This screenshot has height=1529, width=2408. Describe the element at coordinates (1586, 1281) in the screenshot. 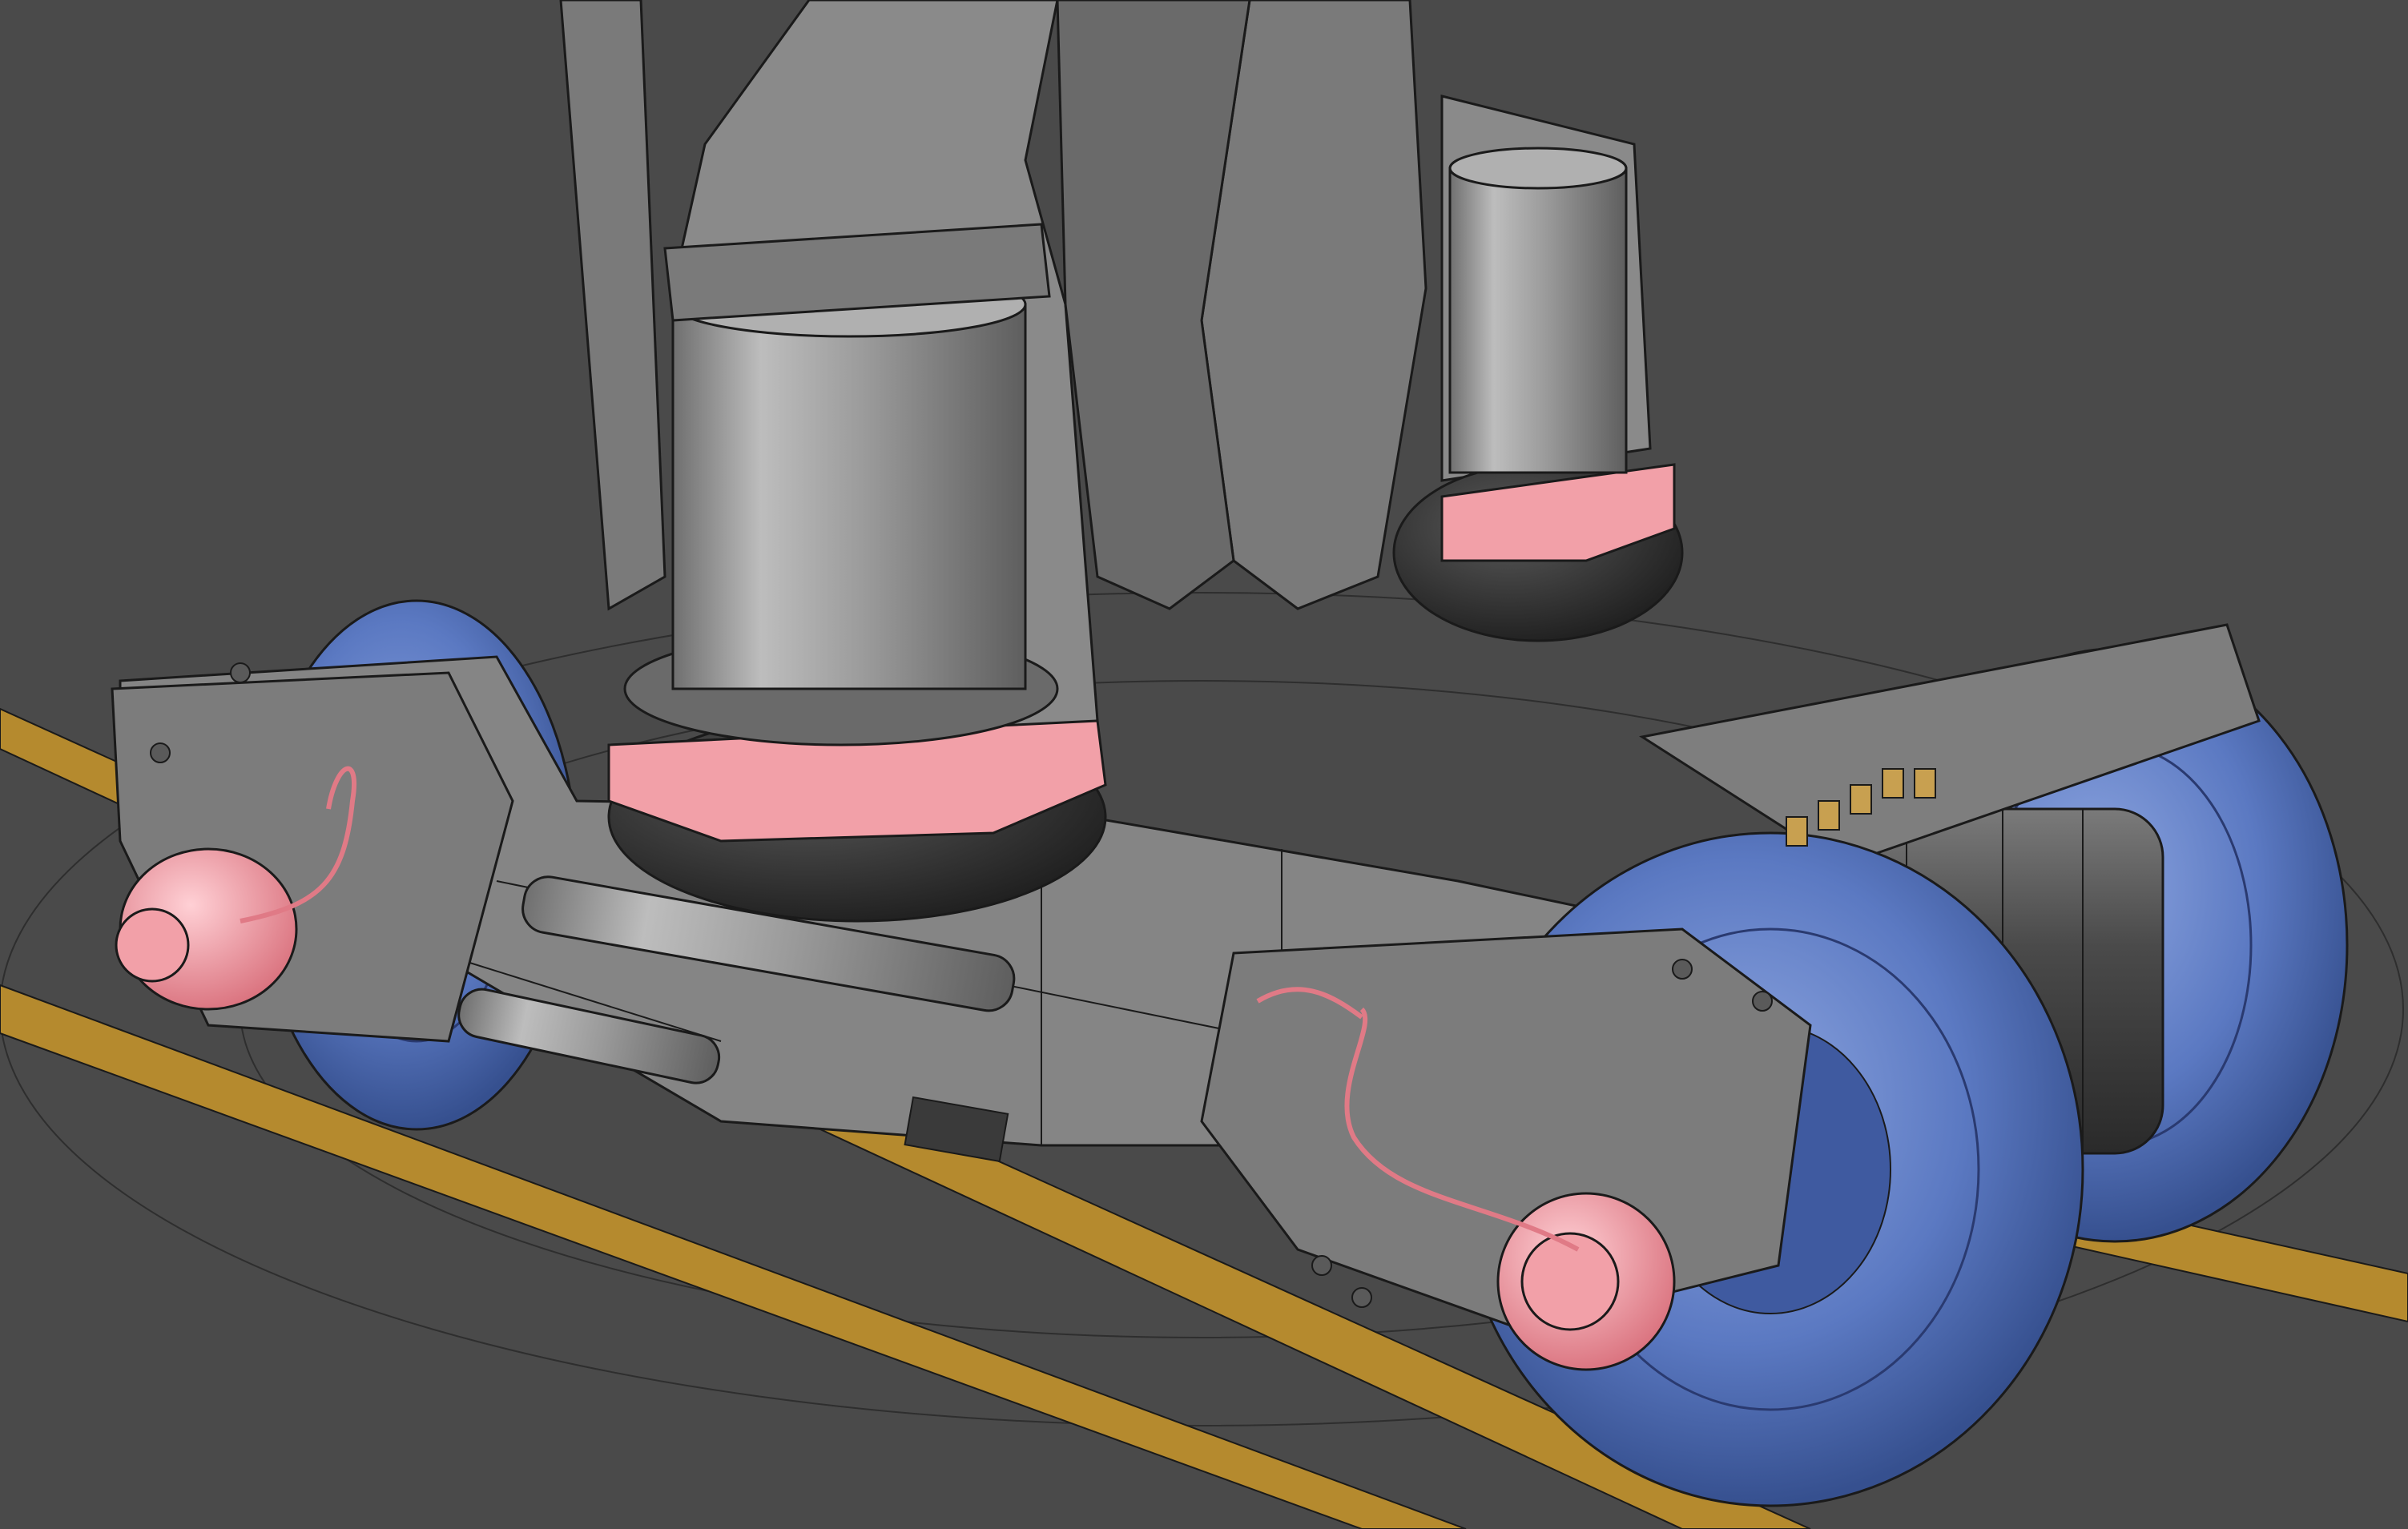

I see `front-hub-cap` at that location.